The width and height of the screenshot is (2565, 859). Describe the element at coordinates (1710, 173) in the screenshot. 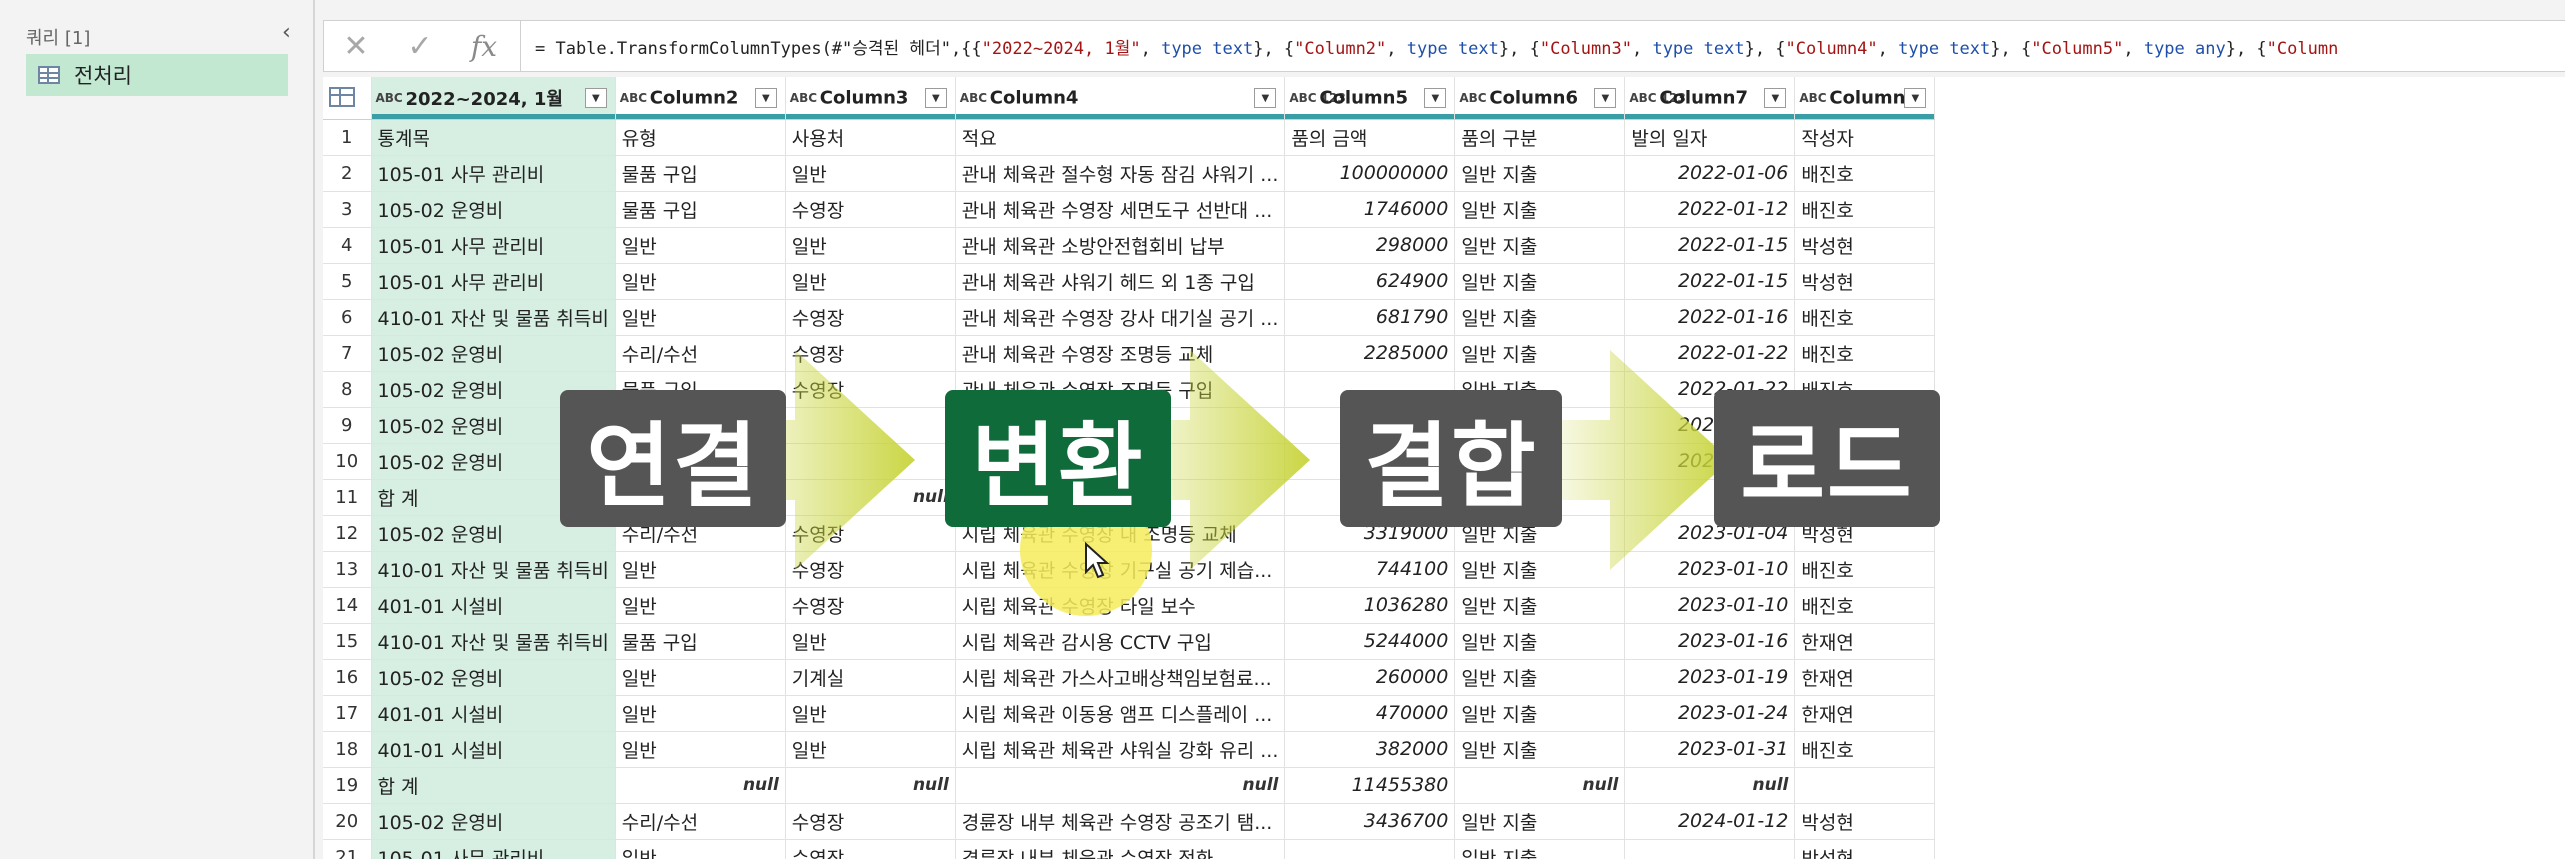

I see `table-cell: 2022-01-06` at that location.